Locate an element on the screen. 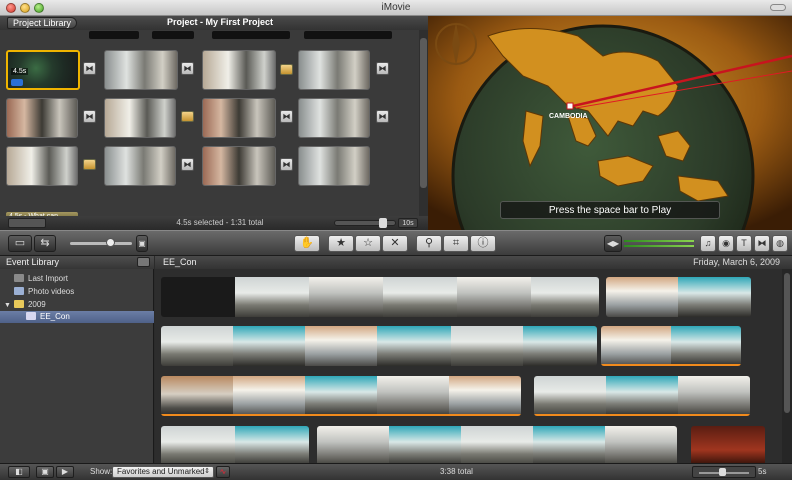 This screenshot has height=480, width=792. event-library-item-last-import: Last Import is located at coordinates (77, 279).